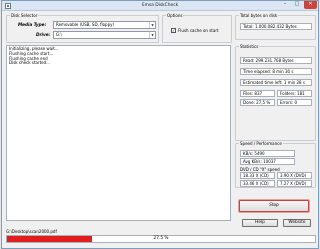  What do you see at coordinates (175, 15) in the screenshot?
I see `options-legend: Options` at bounding box center [175, 15].